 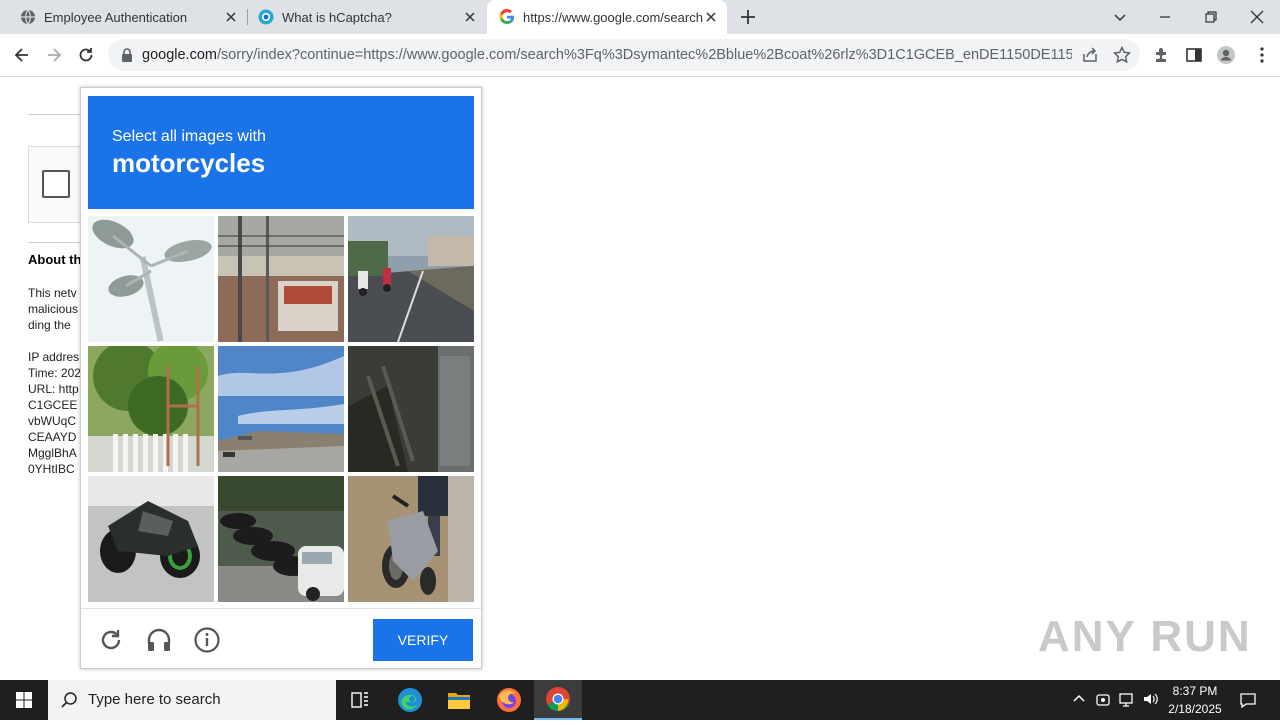 I want to click on restore-icon, so click(x=1211, y=17).